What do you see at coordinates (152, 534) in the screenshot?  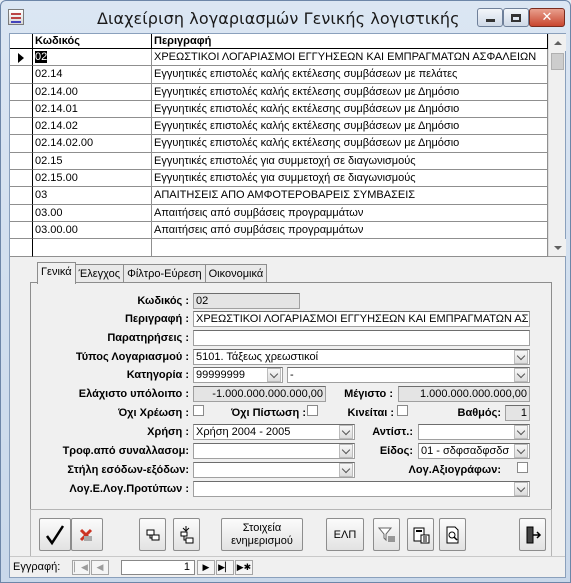 I see `copy-records-button` at bounding box center [152, 534].